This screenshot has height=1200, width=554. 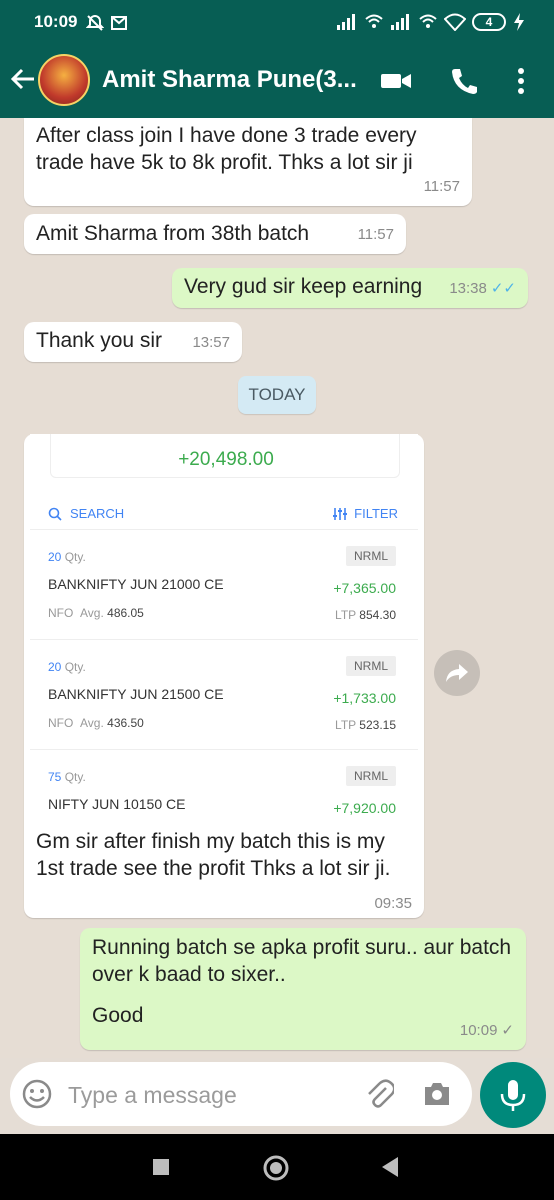 What do you see at coordinates (503, 288) in the screenshot?
I see `read-receipt-icon: ✓✓` at bounding box center [503, 288].